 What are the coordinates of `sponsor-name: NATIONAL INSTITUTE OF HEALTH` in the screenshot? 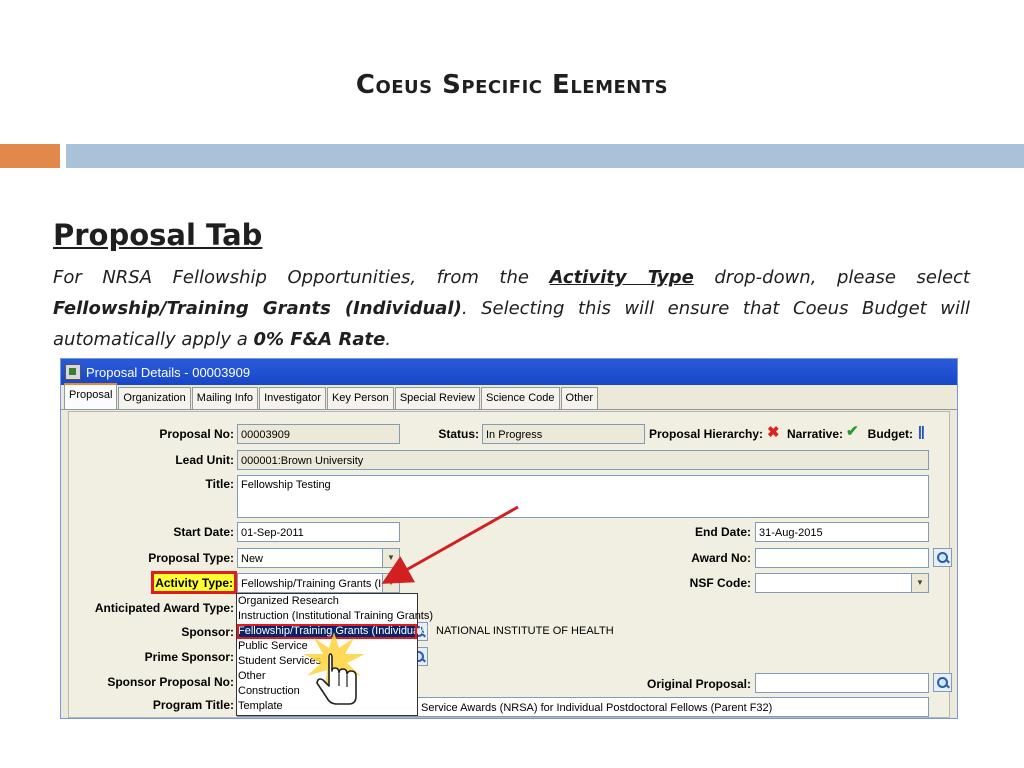 It's located at (525, 631).